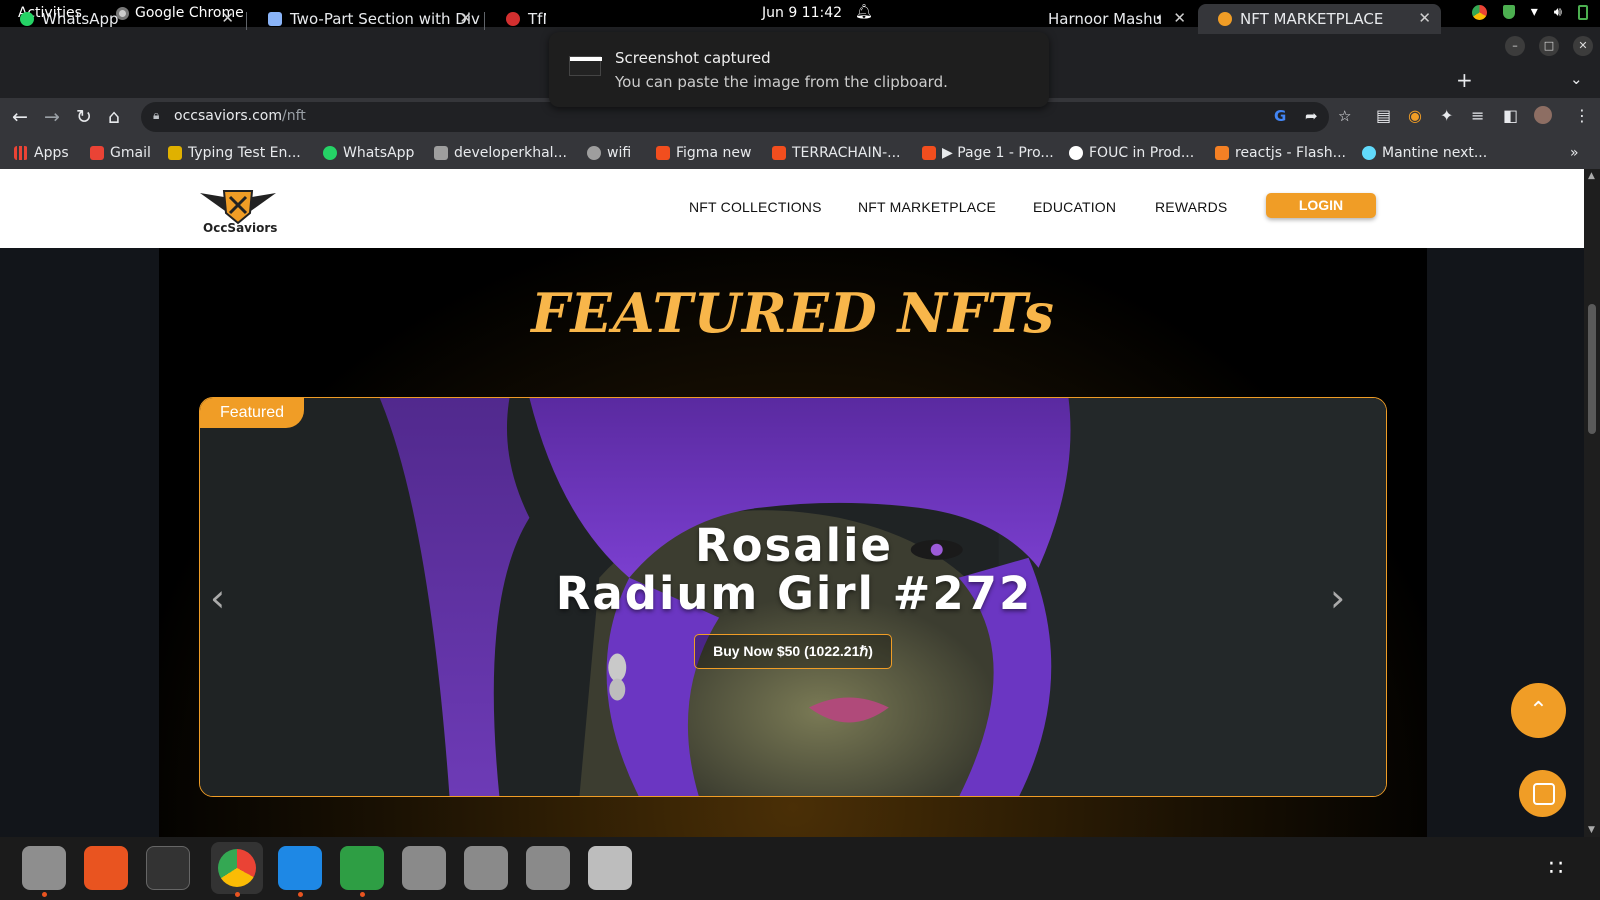  What do you see at coordinates (156, 115) in the screenshot?
I see `lock-icon: 🔒︎` at bounding box center [156, 115].